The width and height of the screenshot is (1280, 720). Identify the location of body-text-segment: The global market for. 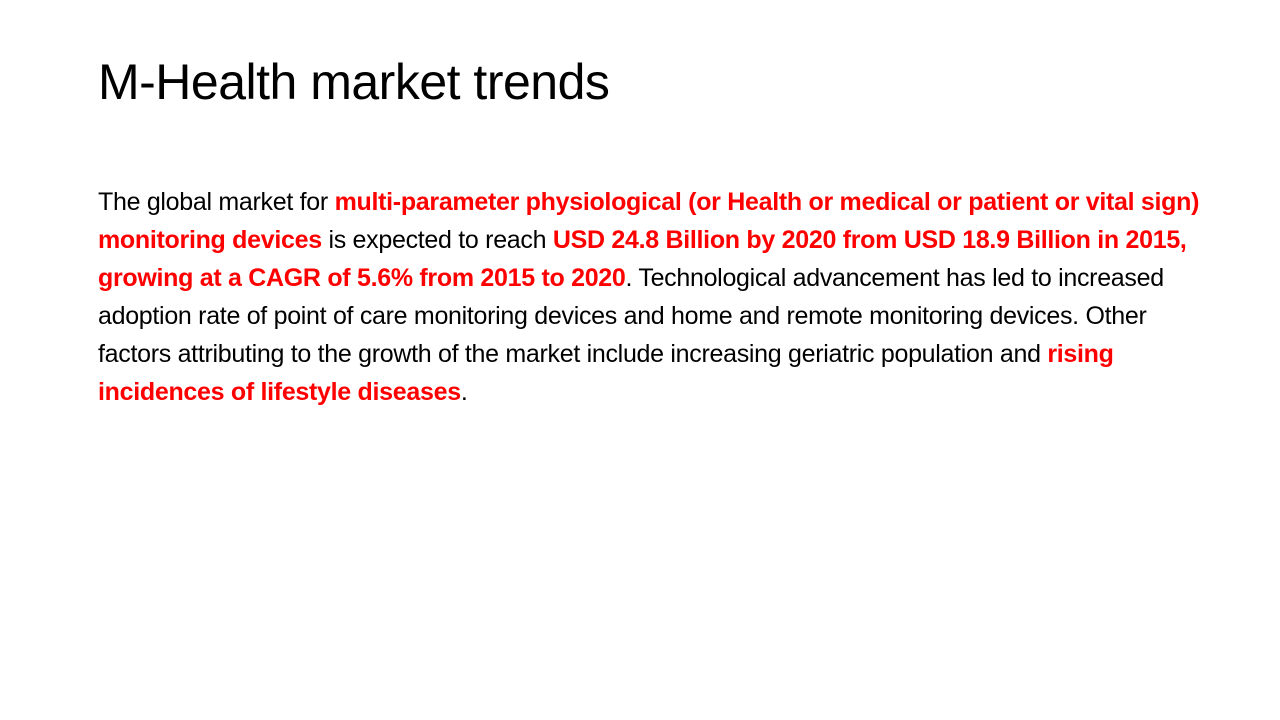
(216, 202).